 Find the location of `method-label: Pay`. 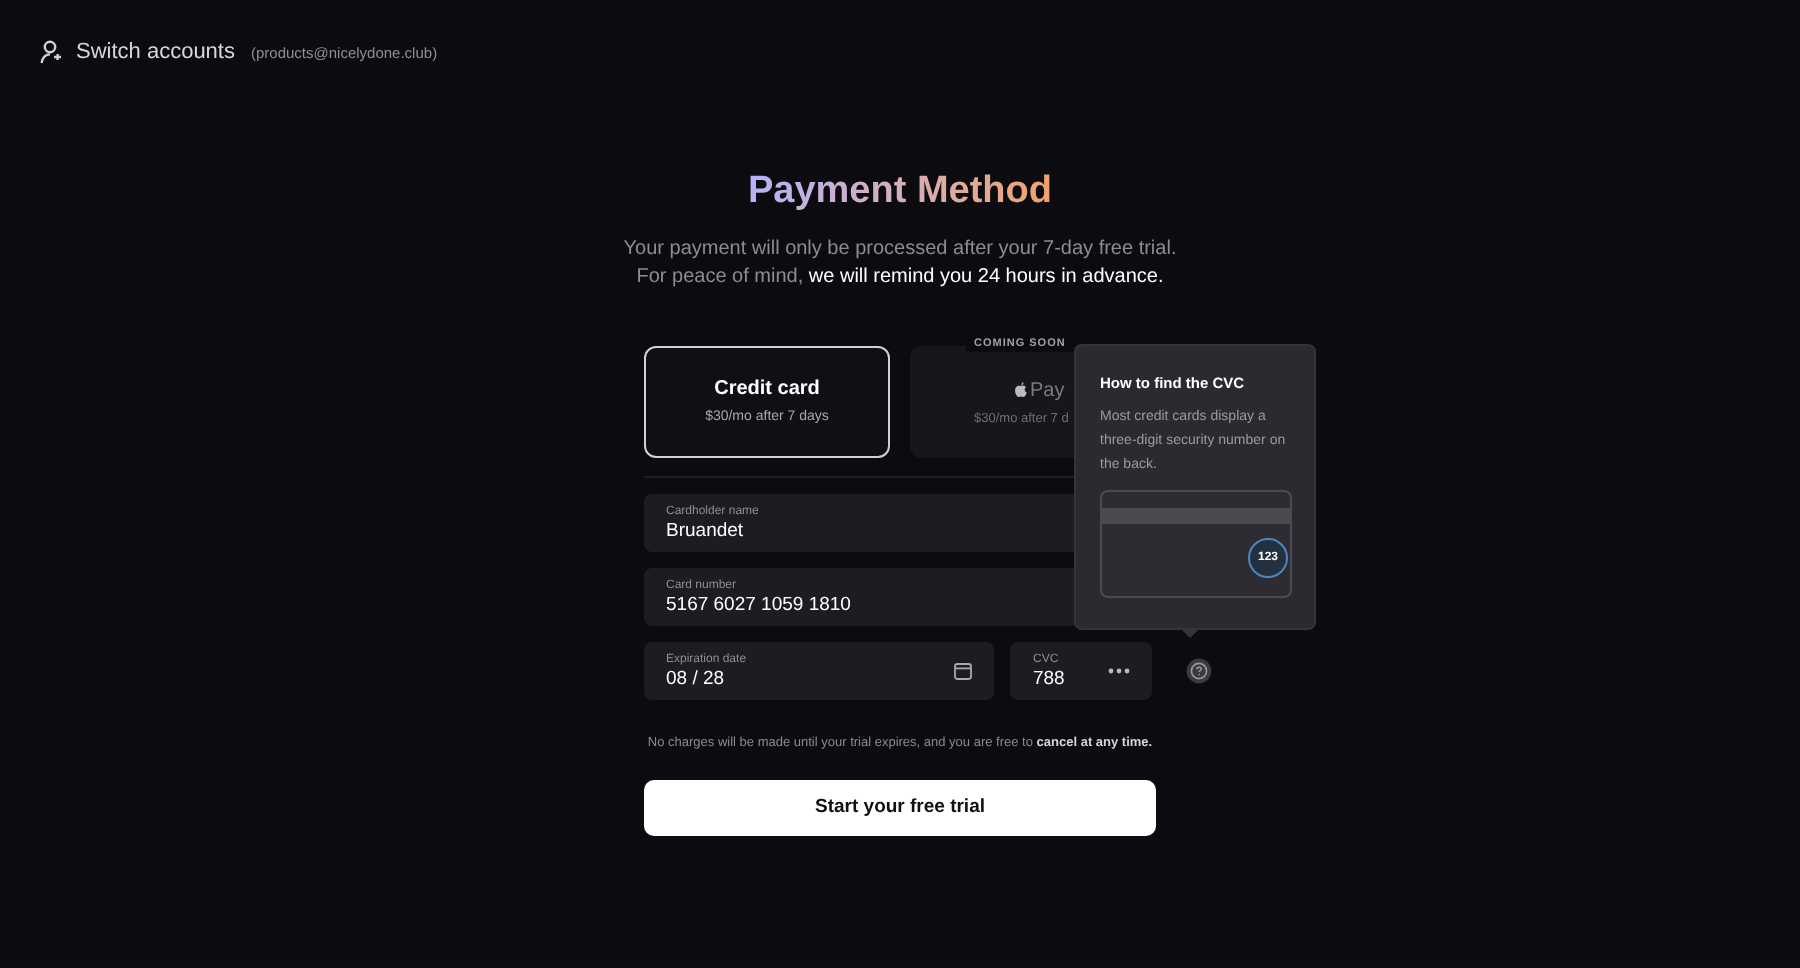

method-label: Pay is located at coordinates (1047, 391).